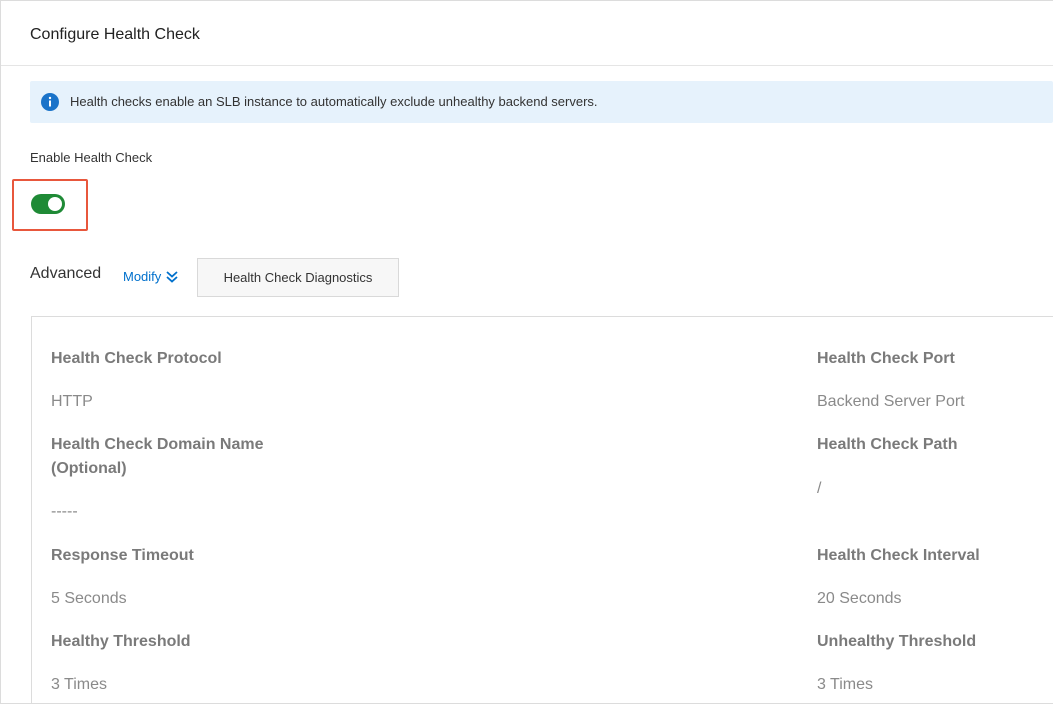 This screenshot has width=1054, height=704. What do you see at coordinates (897, 641) in the screenshot?
I see `unhealthy-threshold-label: Unhealthy Threshold` at bounding box center [897, 641].